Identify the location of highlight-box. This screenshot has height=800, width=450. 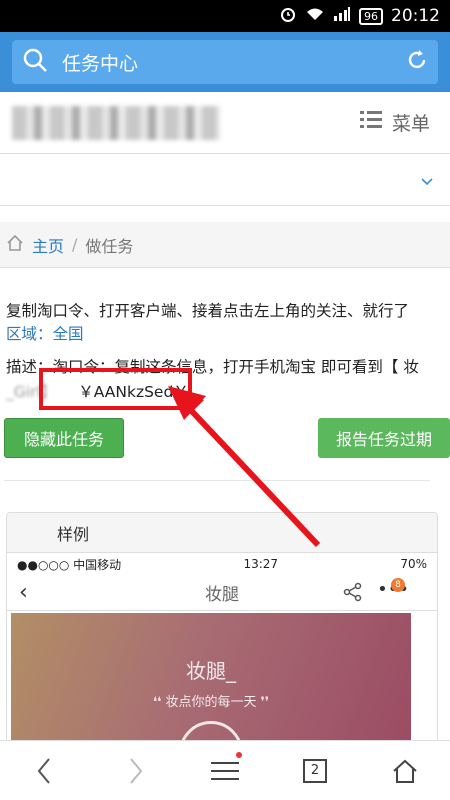
(115, 389).